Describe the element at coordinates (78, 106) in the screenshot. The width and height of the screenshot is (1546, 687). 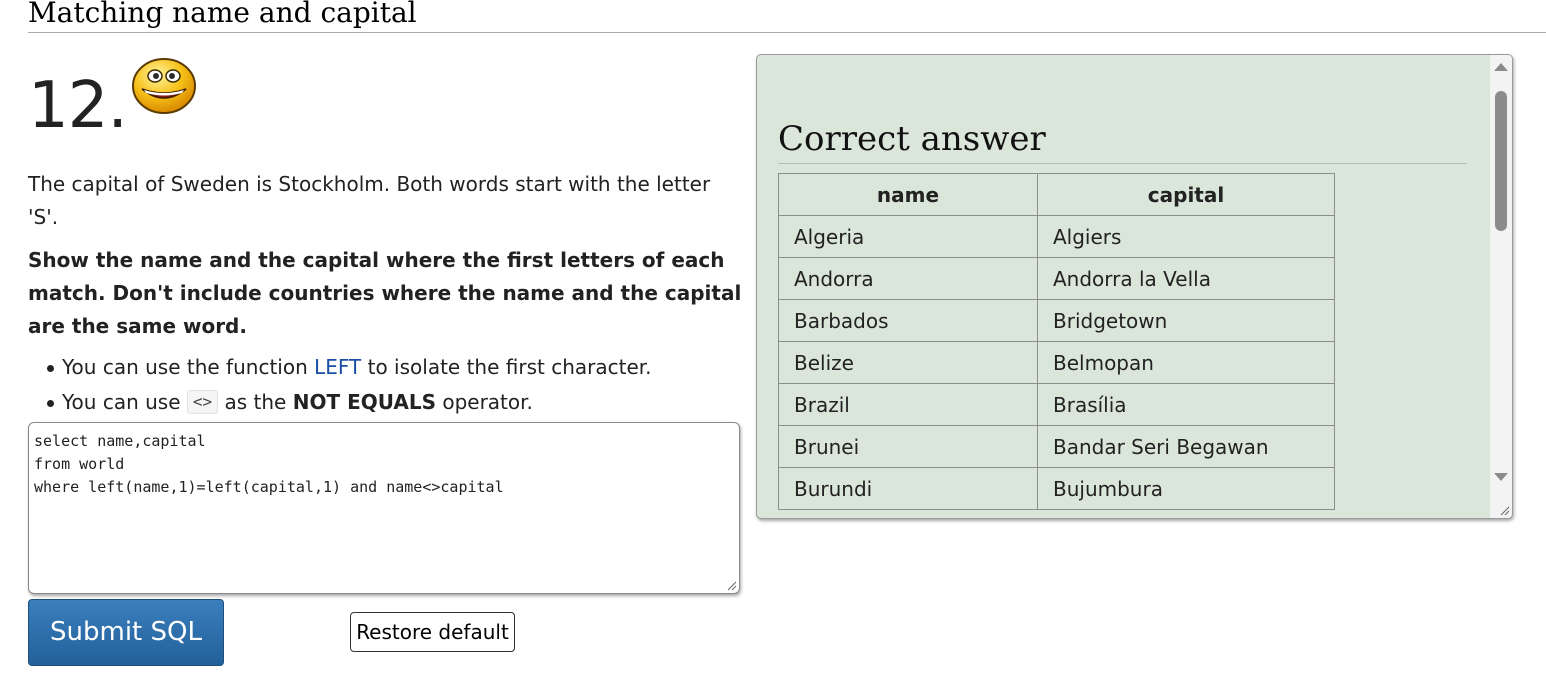
I see `question-number: 12.` at that location.